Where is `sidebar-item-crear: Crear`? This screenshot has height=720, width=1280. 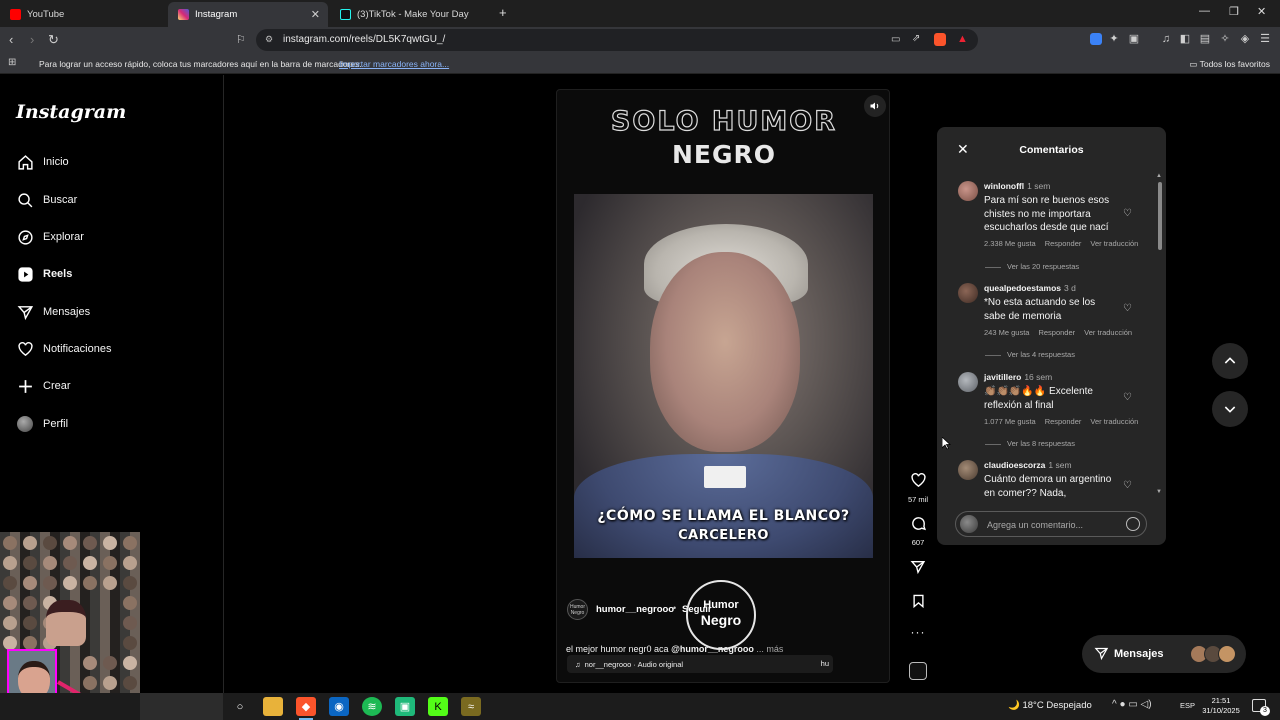
sidebar-item-crear: Crear is located at coordinates (43, 386).